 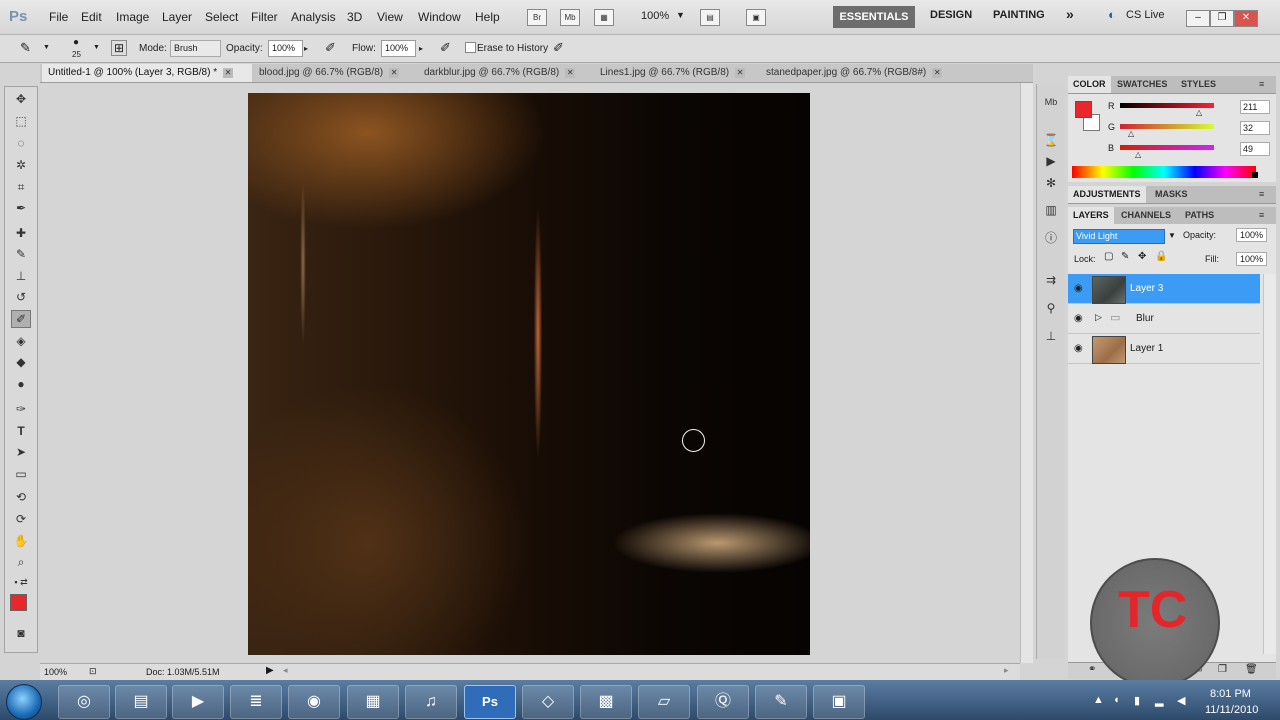 I want to click on file-manager-icon: ▦, so click(x=373, y=702).